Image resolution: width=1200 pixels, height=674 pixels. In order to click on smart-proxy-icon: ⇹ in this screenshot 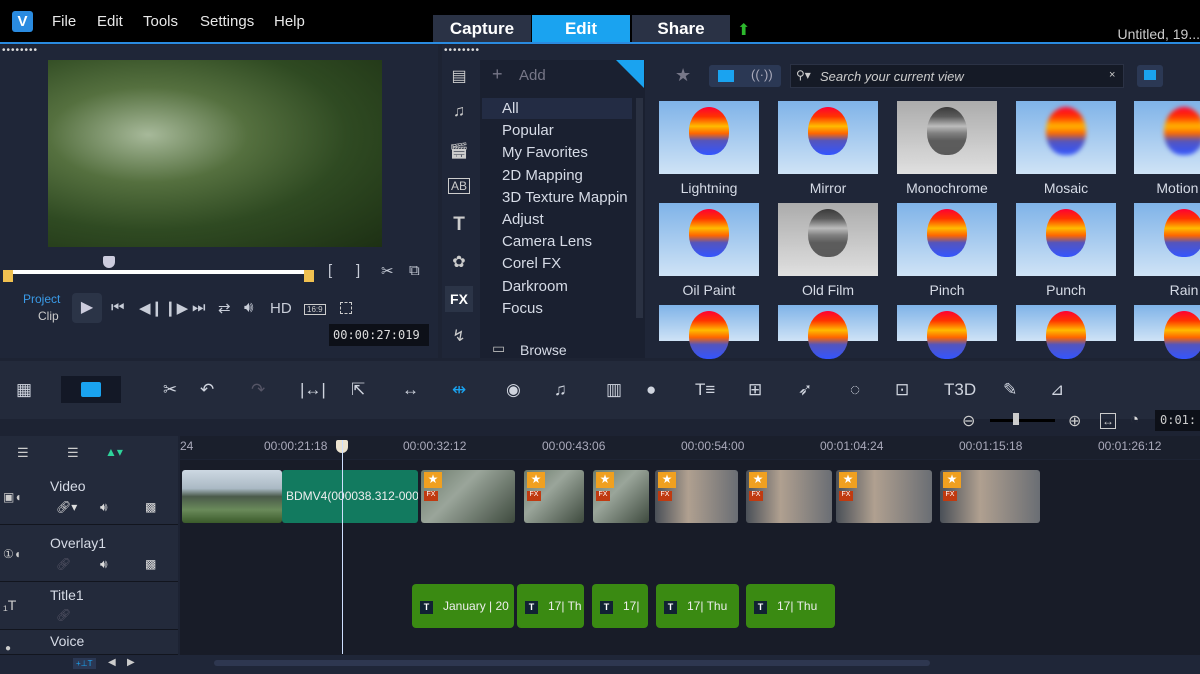, I will do `click(459, 390)`.